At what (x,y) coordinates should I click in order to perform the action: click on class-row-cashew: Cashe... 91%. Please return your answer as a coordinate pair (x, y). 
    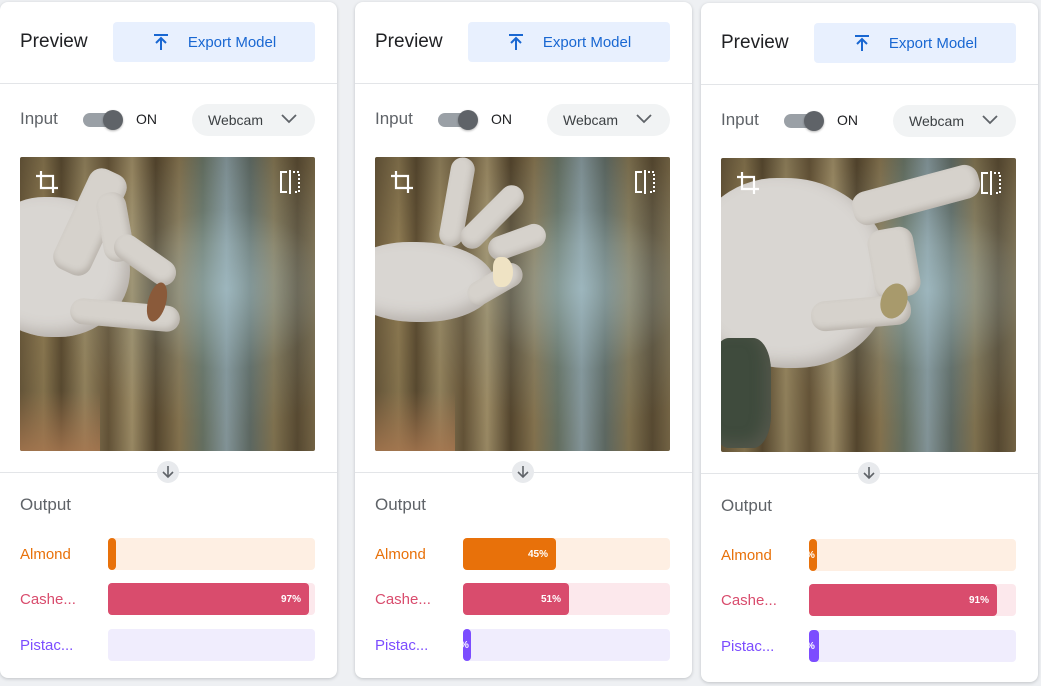
    Looking at the image, I should click on (869, 600).